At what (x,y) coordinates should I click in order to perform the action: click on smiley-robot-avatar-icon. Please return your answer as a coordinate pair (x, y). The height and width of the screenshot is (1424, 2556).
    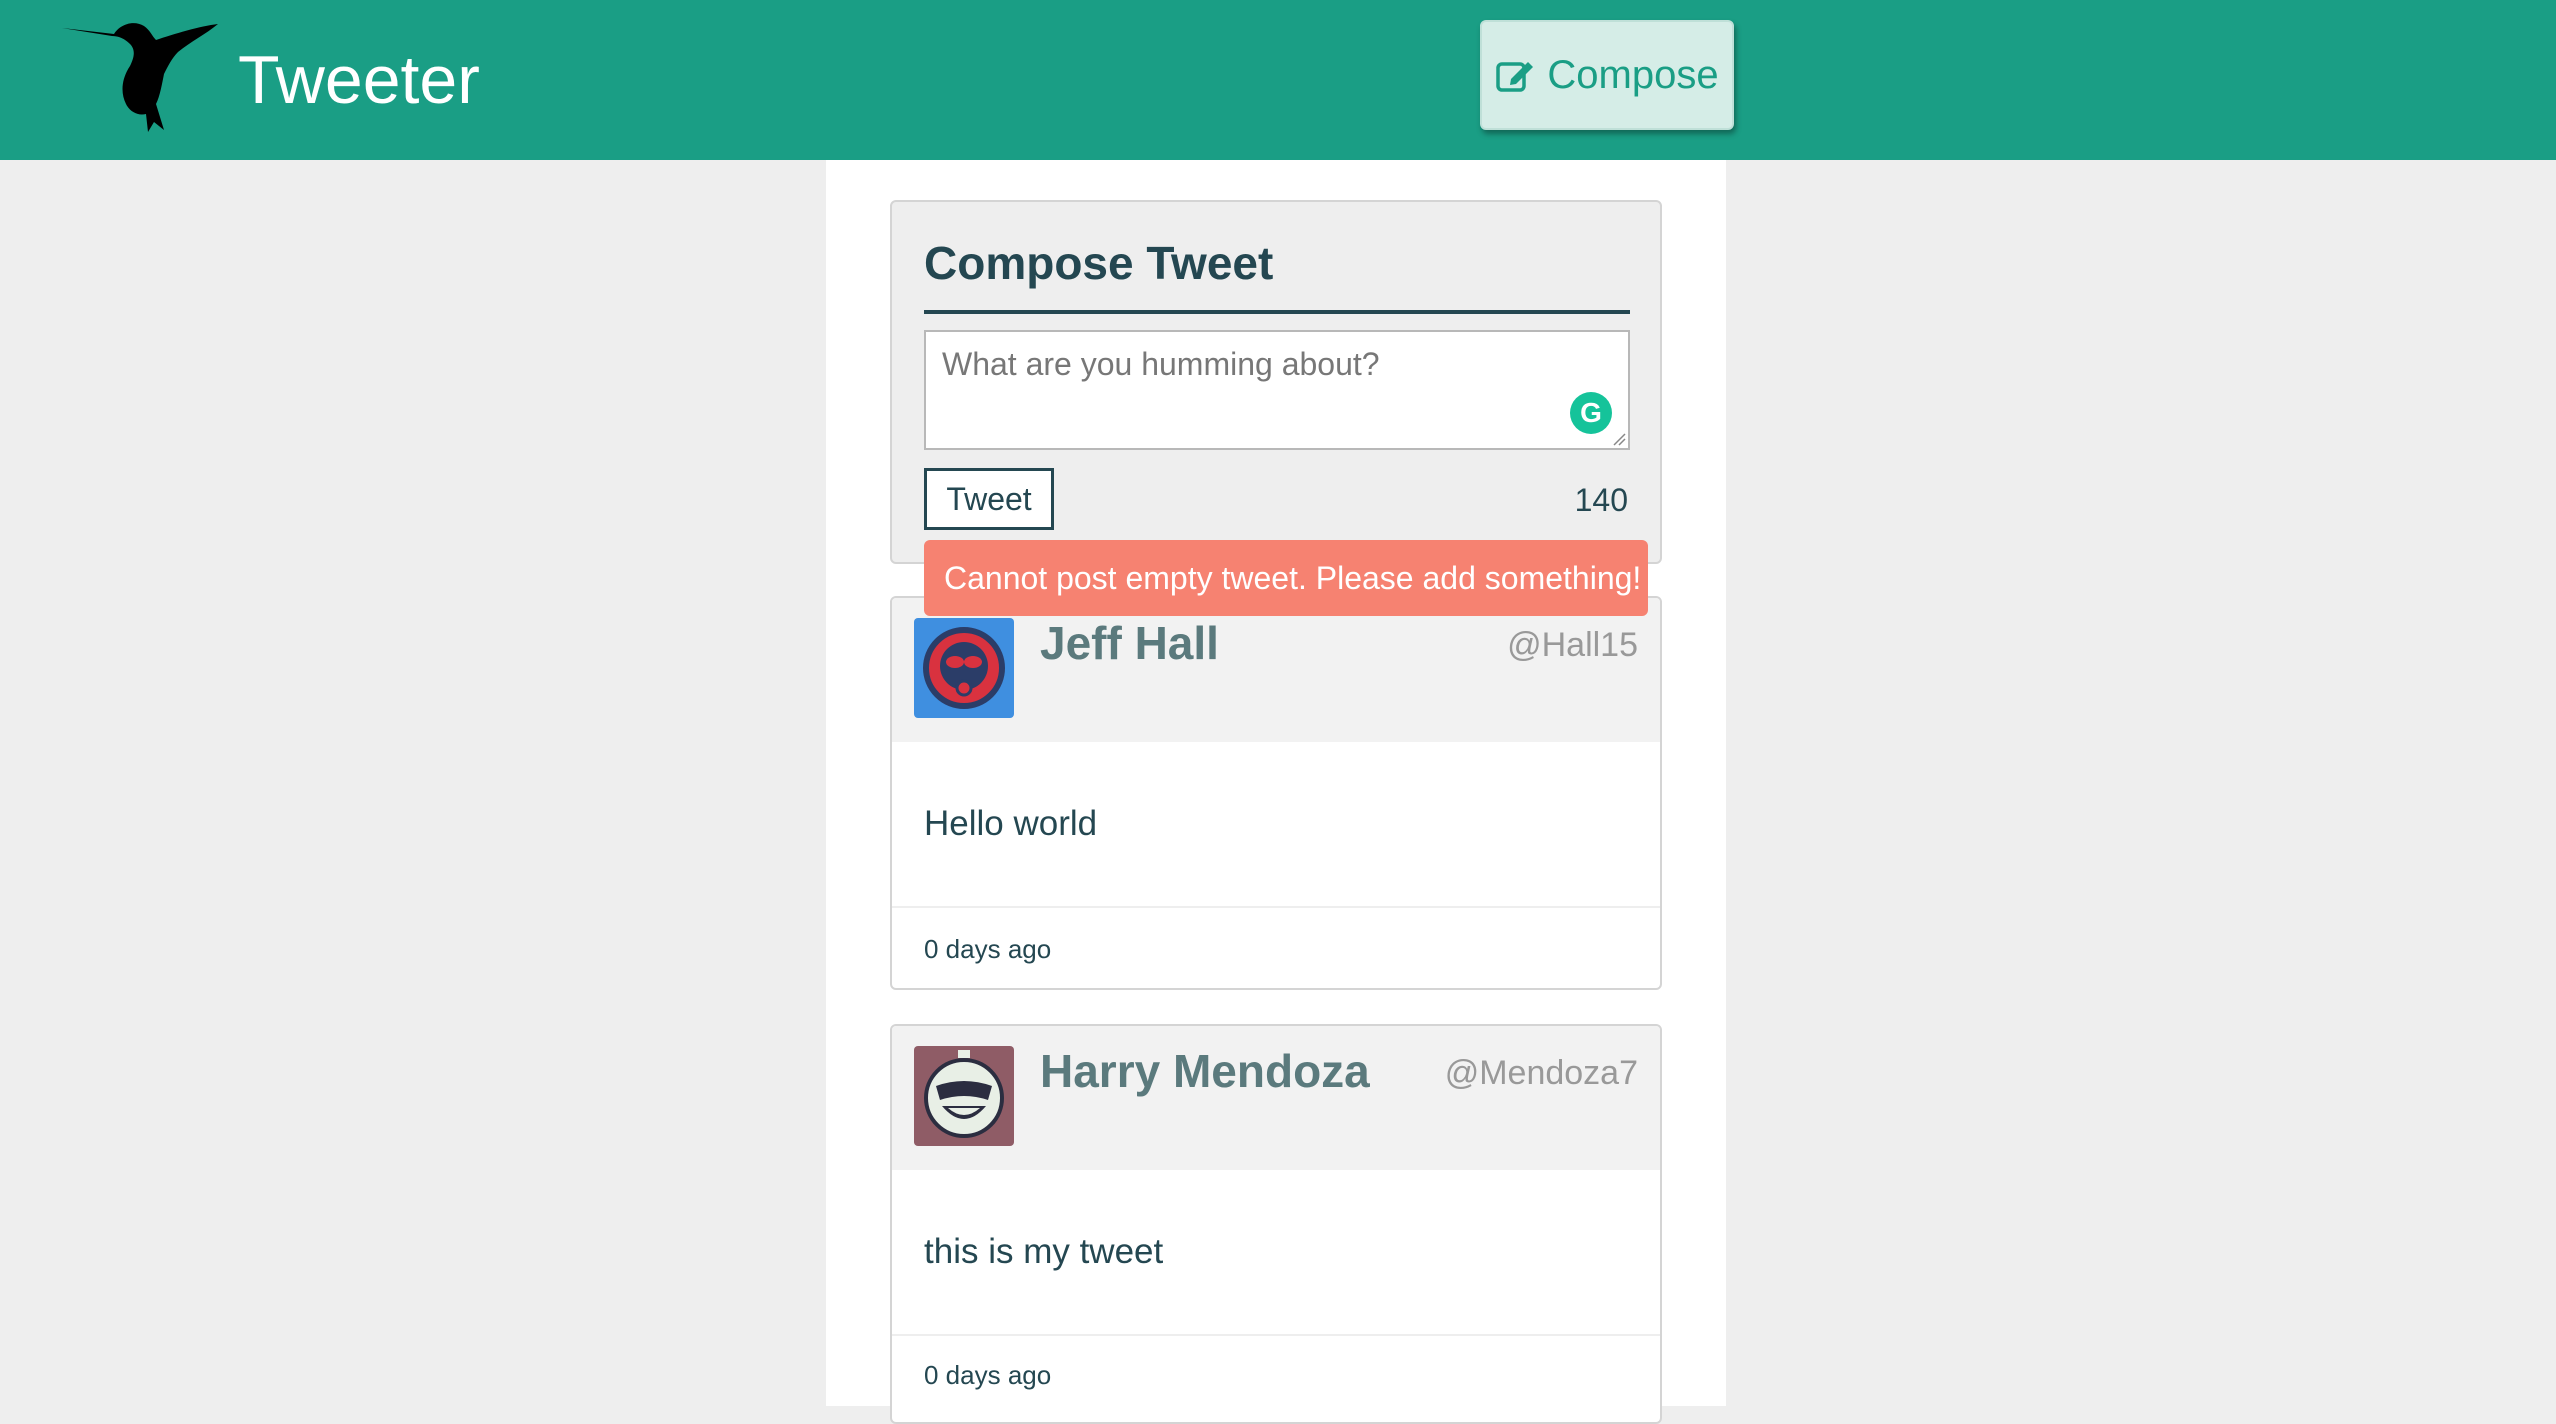
    Looking at the image, I should click on (964, 1096).